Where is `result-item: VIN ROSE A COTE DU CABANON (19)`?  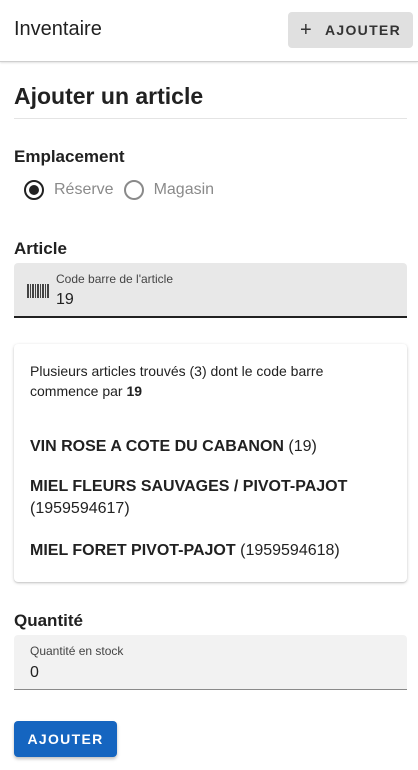 result-item: VIN ROSE A COTE DU CABANON (19) is located at coordinates (205, 447).